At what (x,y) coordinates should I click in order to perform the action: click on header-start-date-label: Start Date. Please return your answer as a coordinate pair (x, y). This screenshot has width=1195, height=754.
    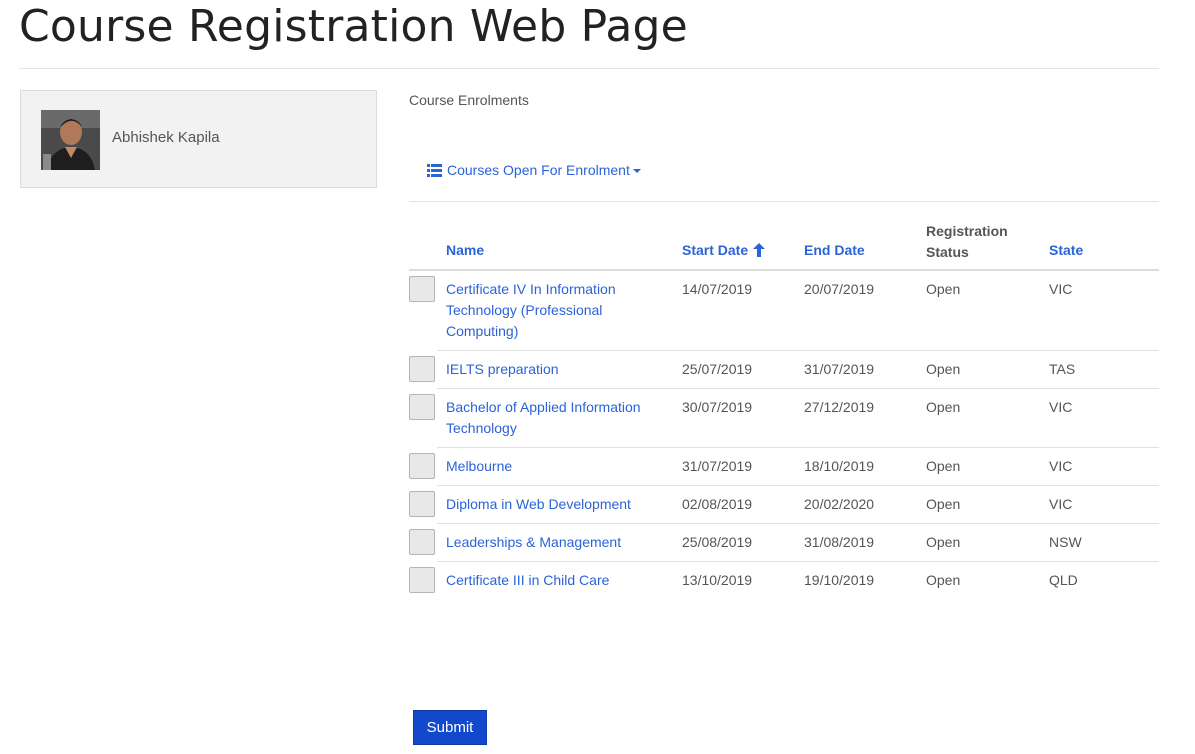
    Looking at the image, I should click on (715, 250).